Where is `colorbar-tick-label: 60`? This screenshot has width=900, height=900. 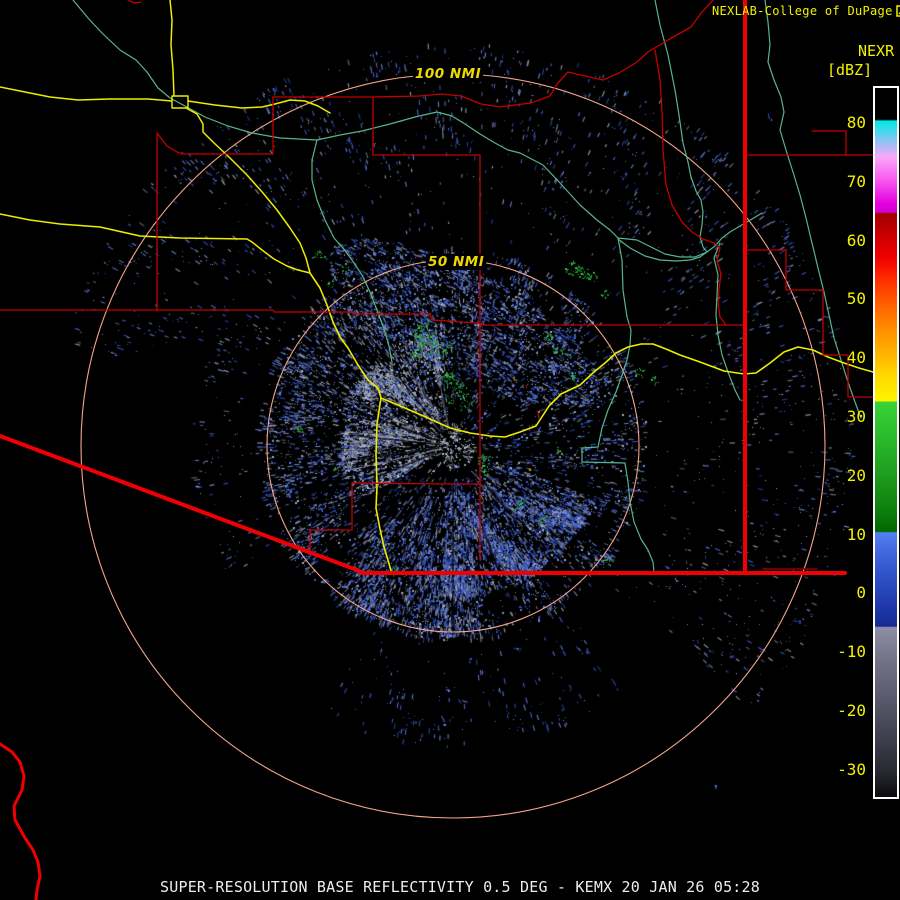 colorbar-tick-label: 60 is located at coordinates (856, 240).